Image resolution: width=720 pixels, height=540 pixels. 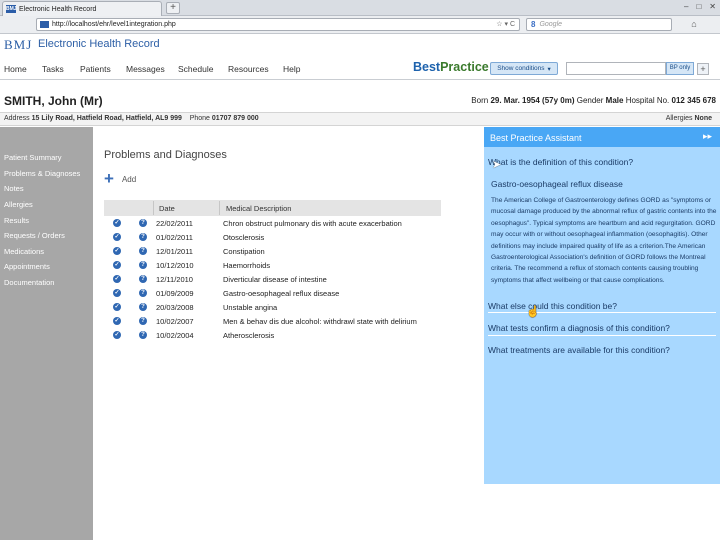 What do you see at coordinates (24, 251) in the screenshot?
I see `sidebar-item-medications: Medications` at bounding box center [24, 251].